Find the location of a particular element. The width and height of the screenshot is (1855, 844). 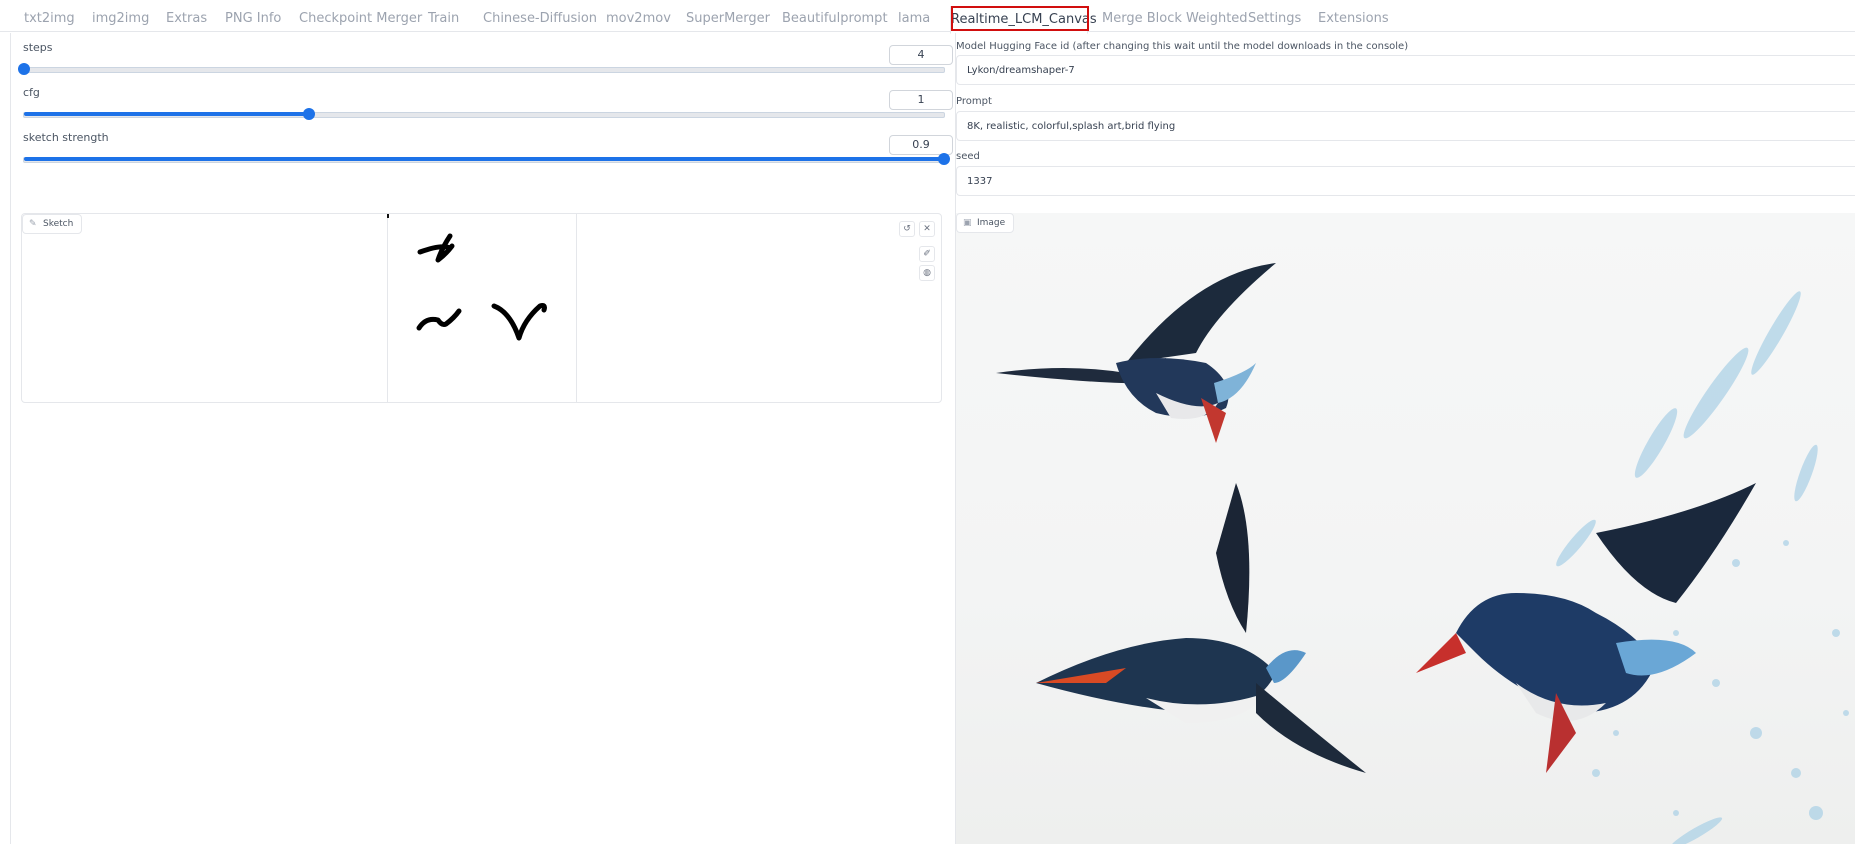

bird-left is located at coordinates (1201, 628).